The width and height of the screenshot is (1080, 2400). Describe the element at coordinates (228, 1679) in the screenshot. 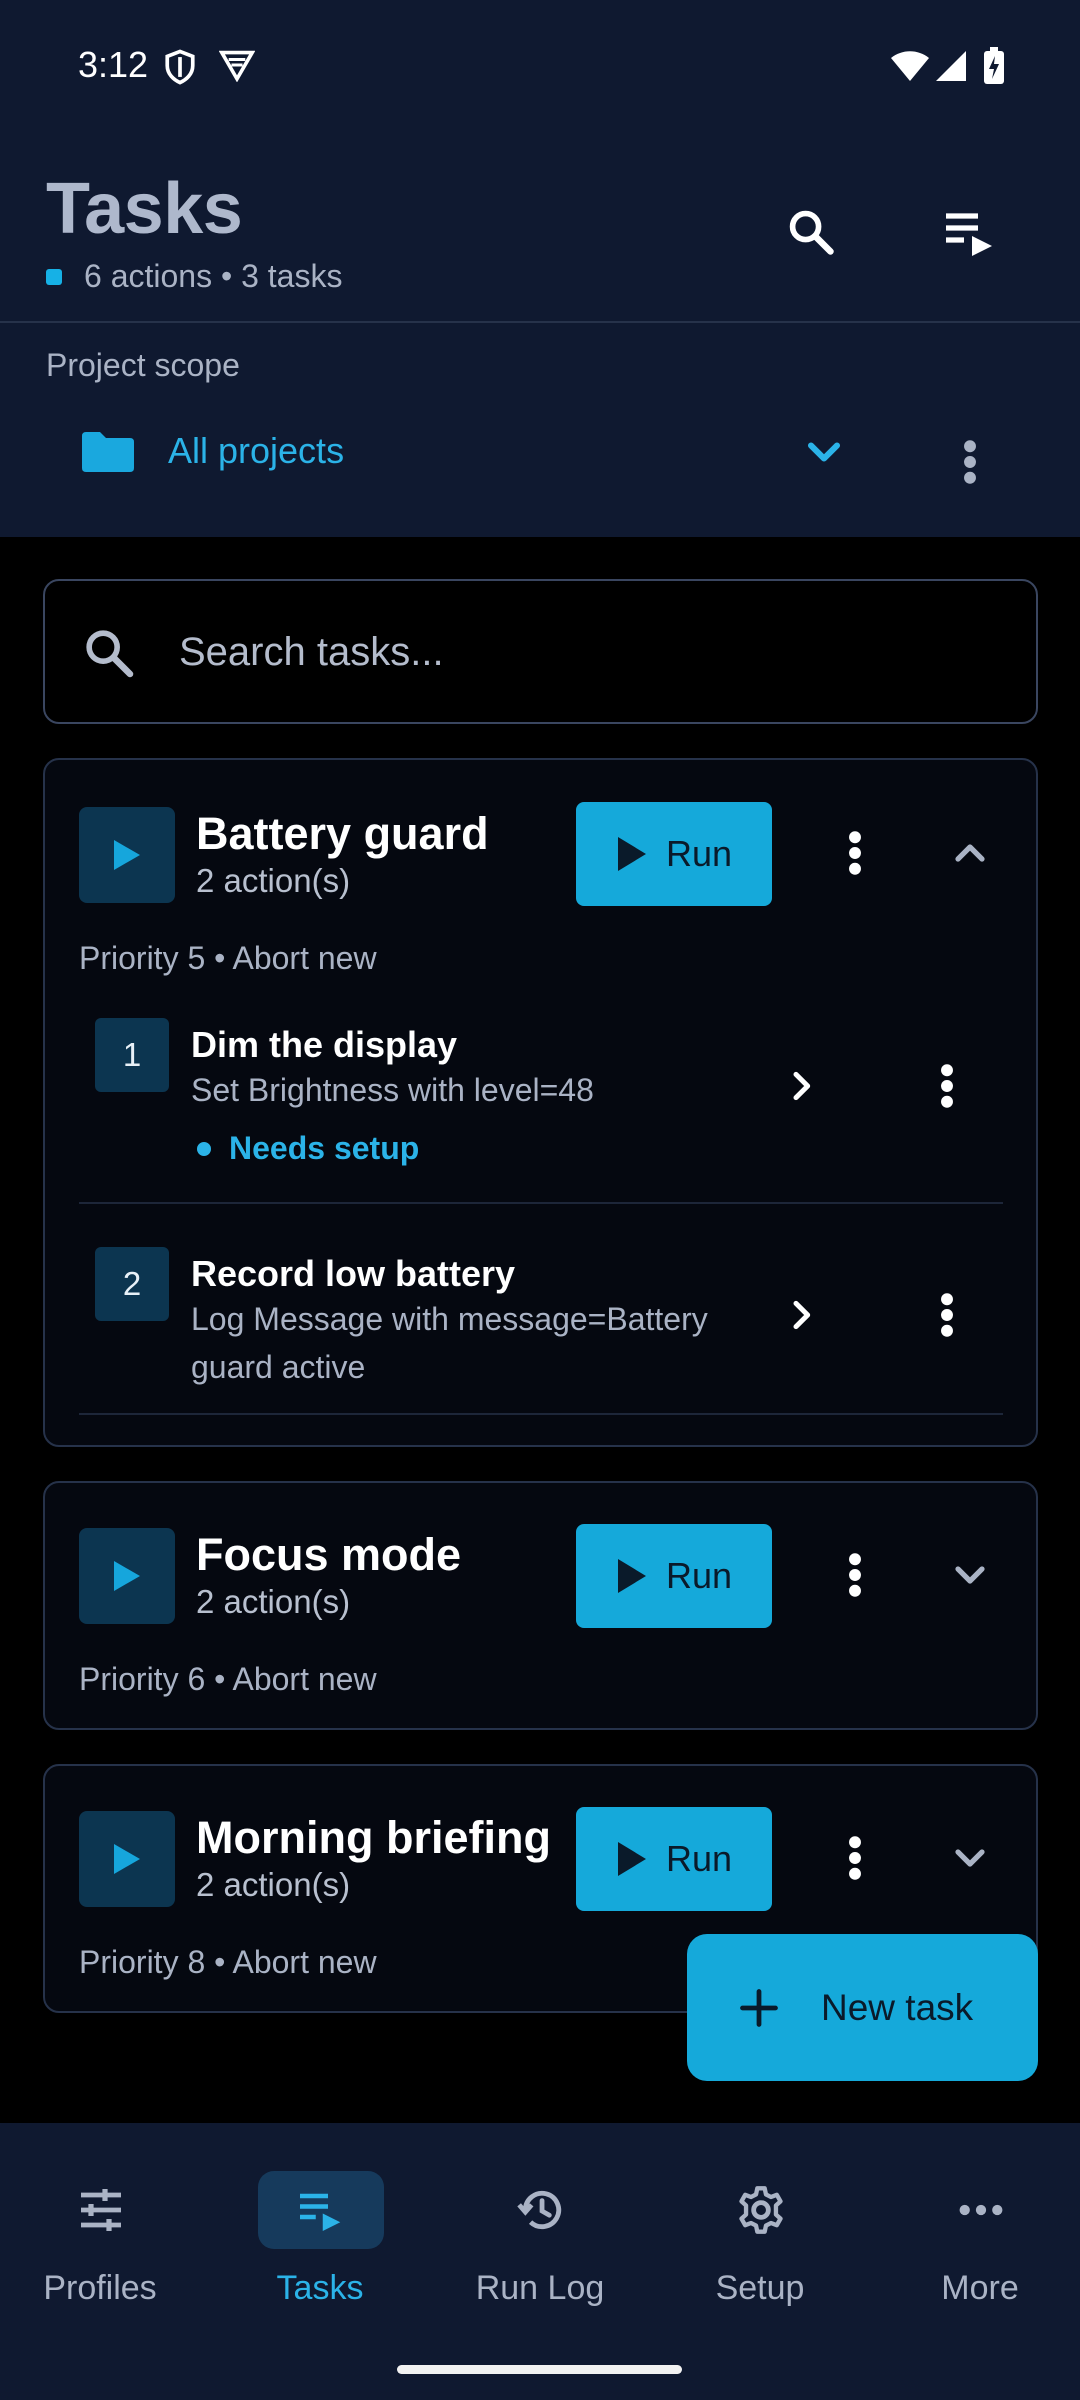

I see `task-meta: Priority 6 • Abort new` at that location.